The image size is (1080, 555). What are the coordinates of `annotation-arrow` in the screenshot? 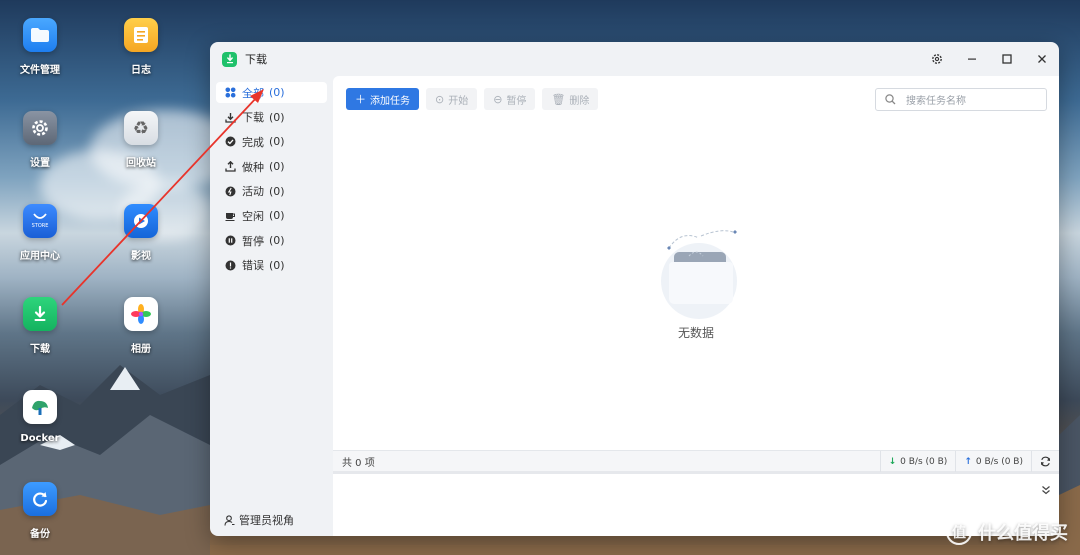 It's located at (162, 197).